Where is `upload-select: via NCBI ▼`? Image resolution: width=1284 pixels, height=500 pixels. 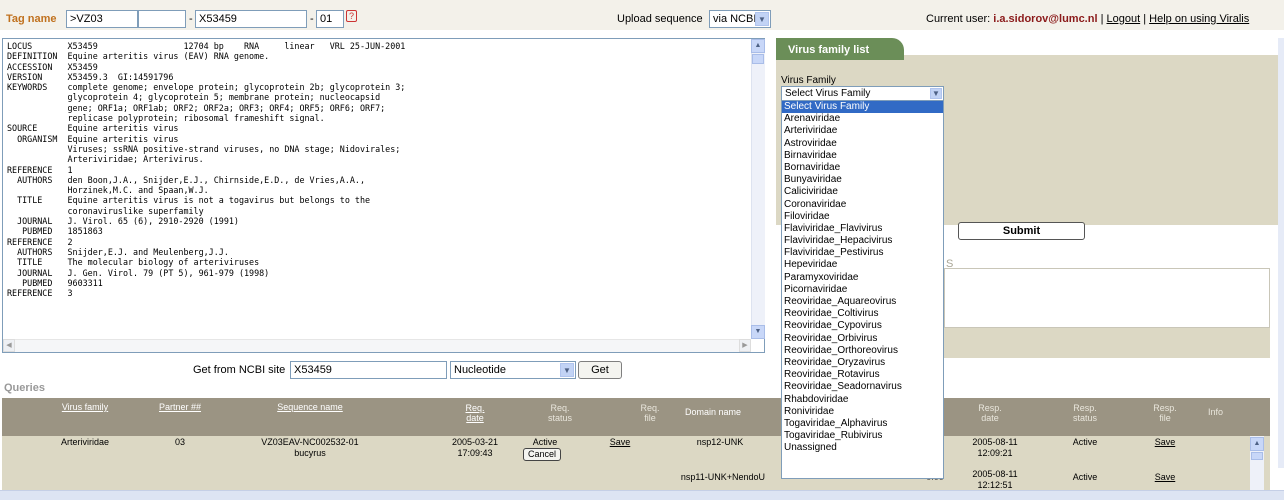
upload-select: via NCBI ▼ is located at coordinates (740, 19).